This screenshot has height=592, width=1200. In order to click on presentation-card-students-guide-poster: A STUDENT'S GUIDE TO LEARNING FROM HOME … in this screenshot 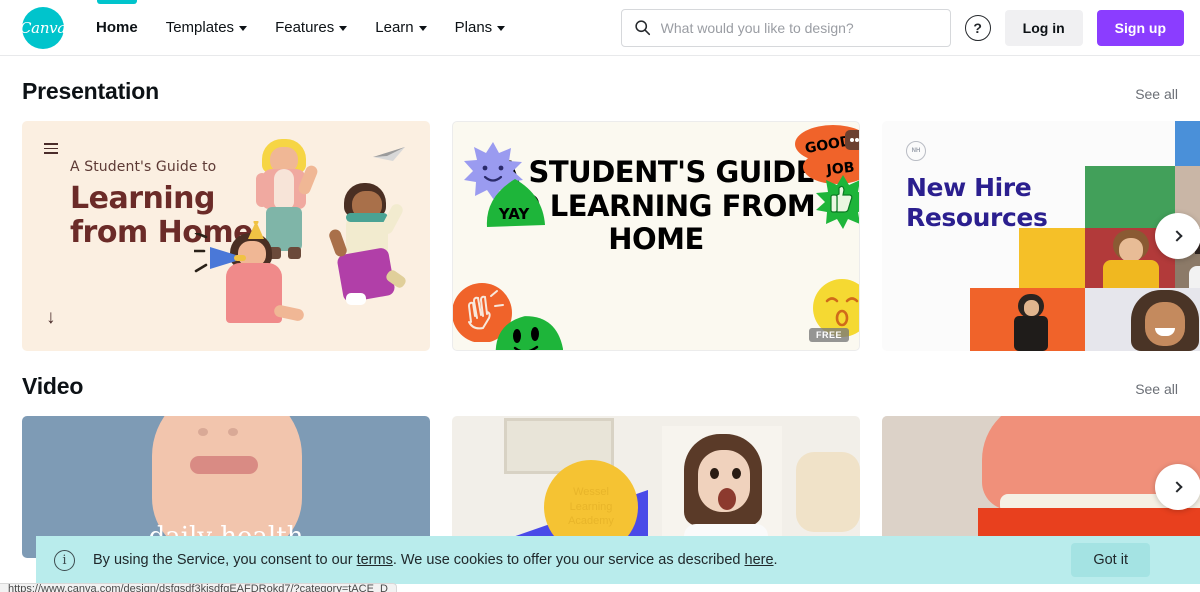, I will do `click(656, 236)`.